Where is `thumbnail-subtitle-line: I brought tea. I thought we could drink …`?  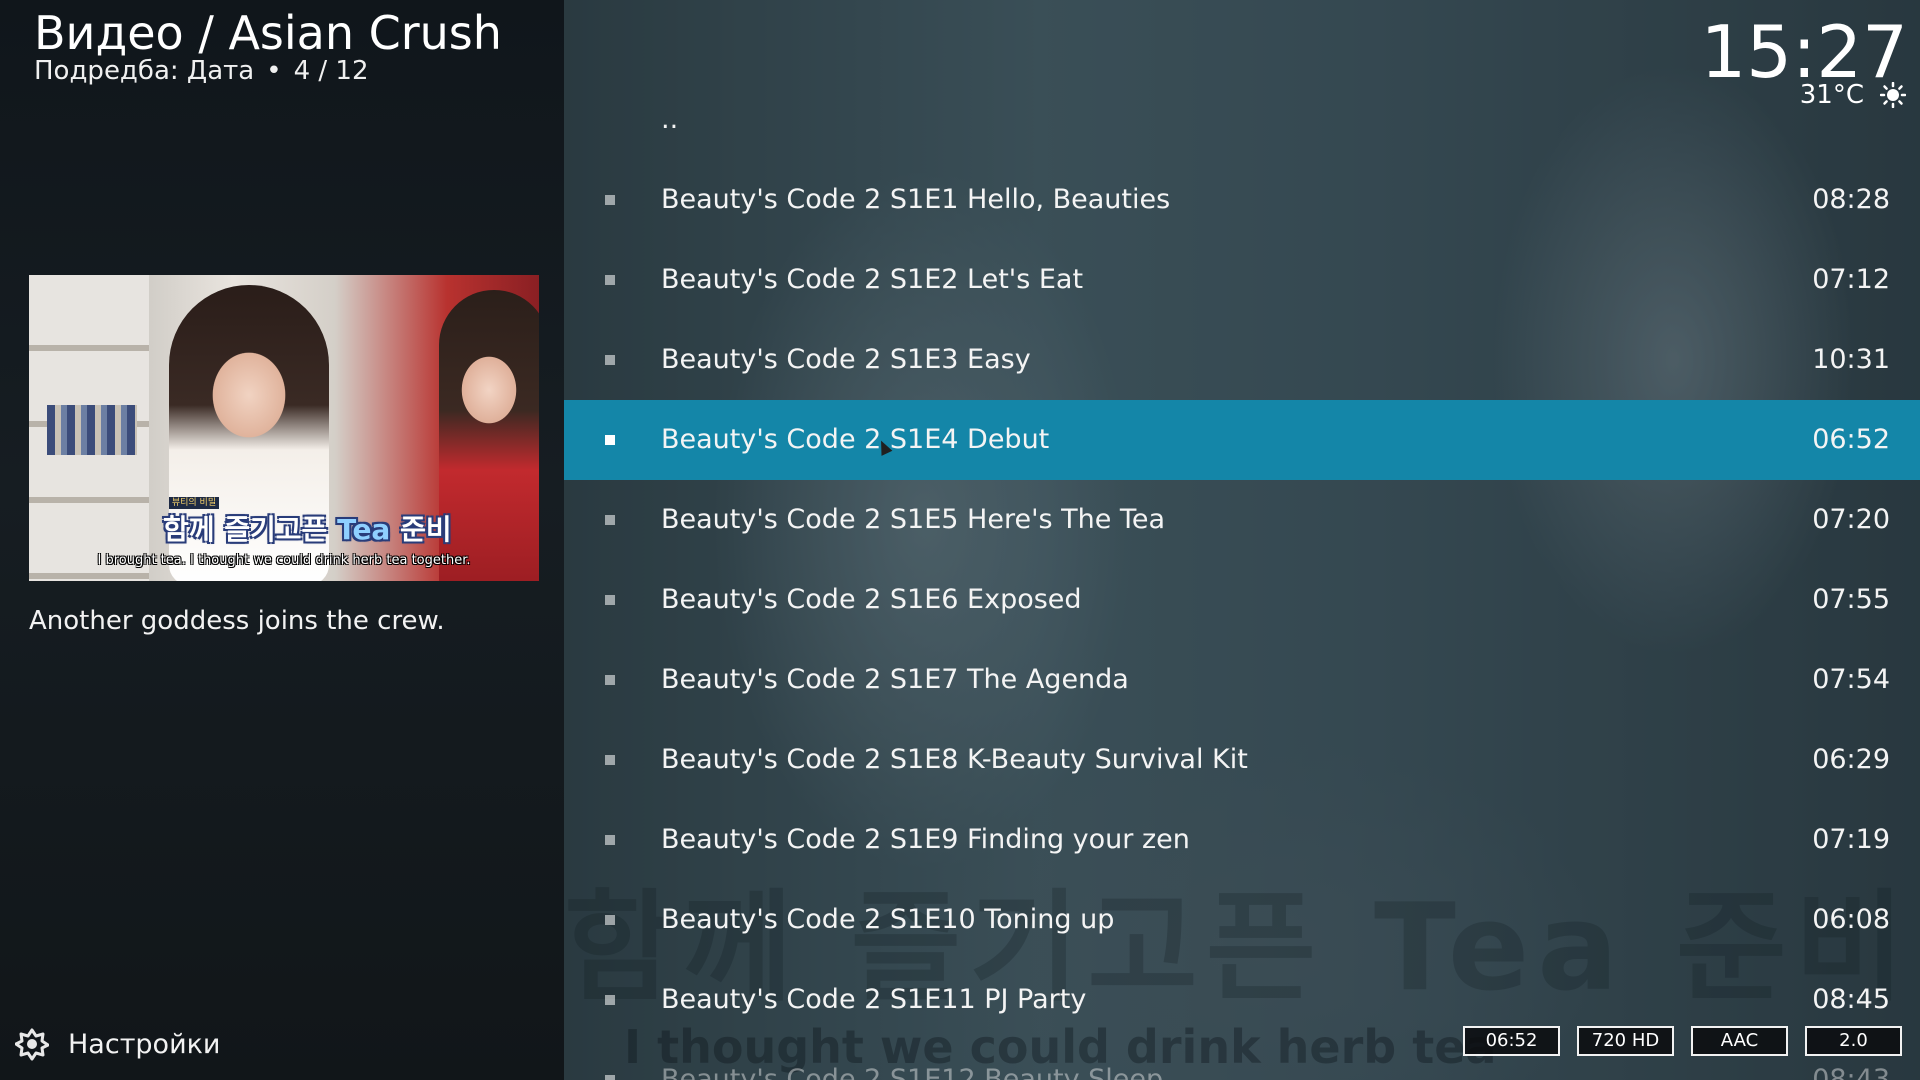
thumbnail-subtitle-line: I brought tea. I thought we could drink … is located at coordinates (284, 560).